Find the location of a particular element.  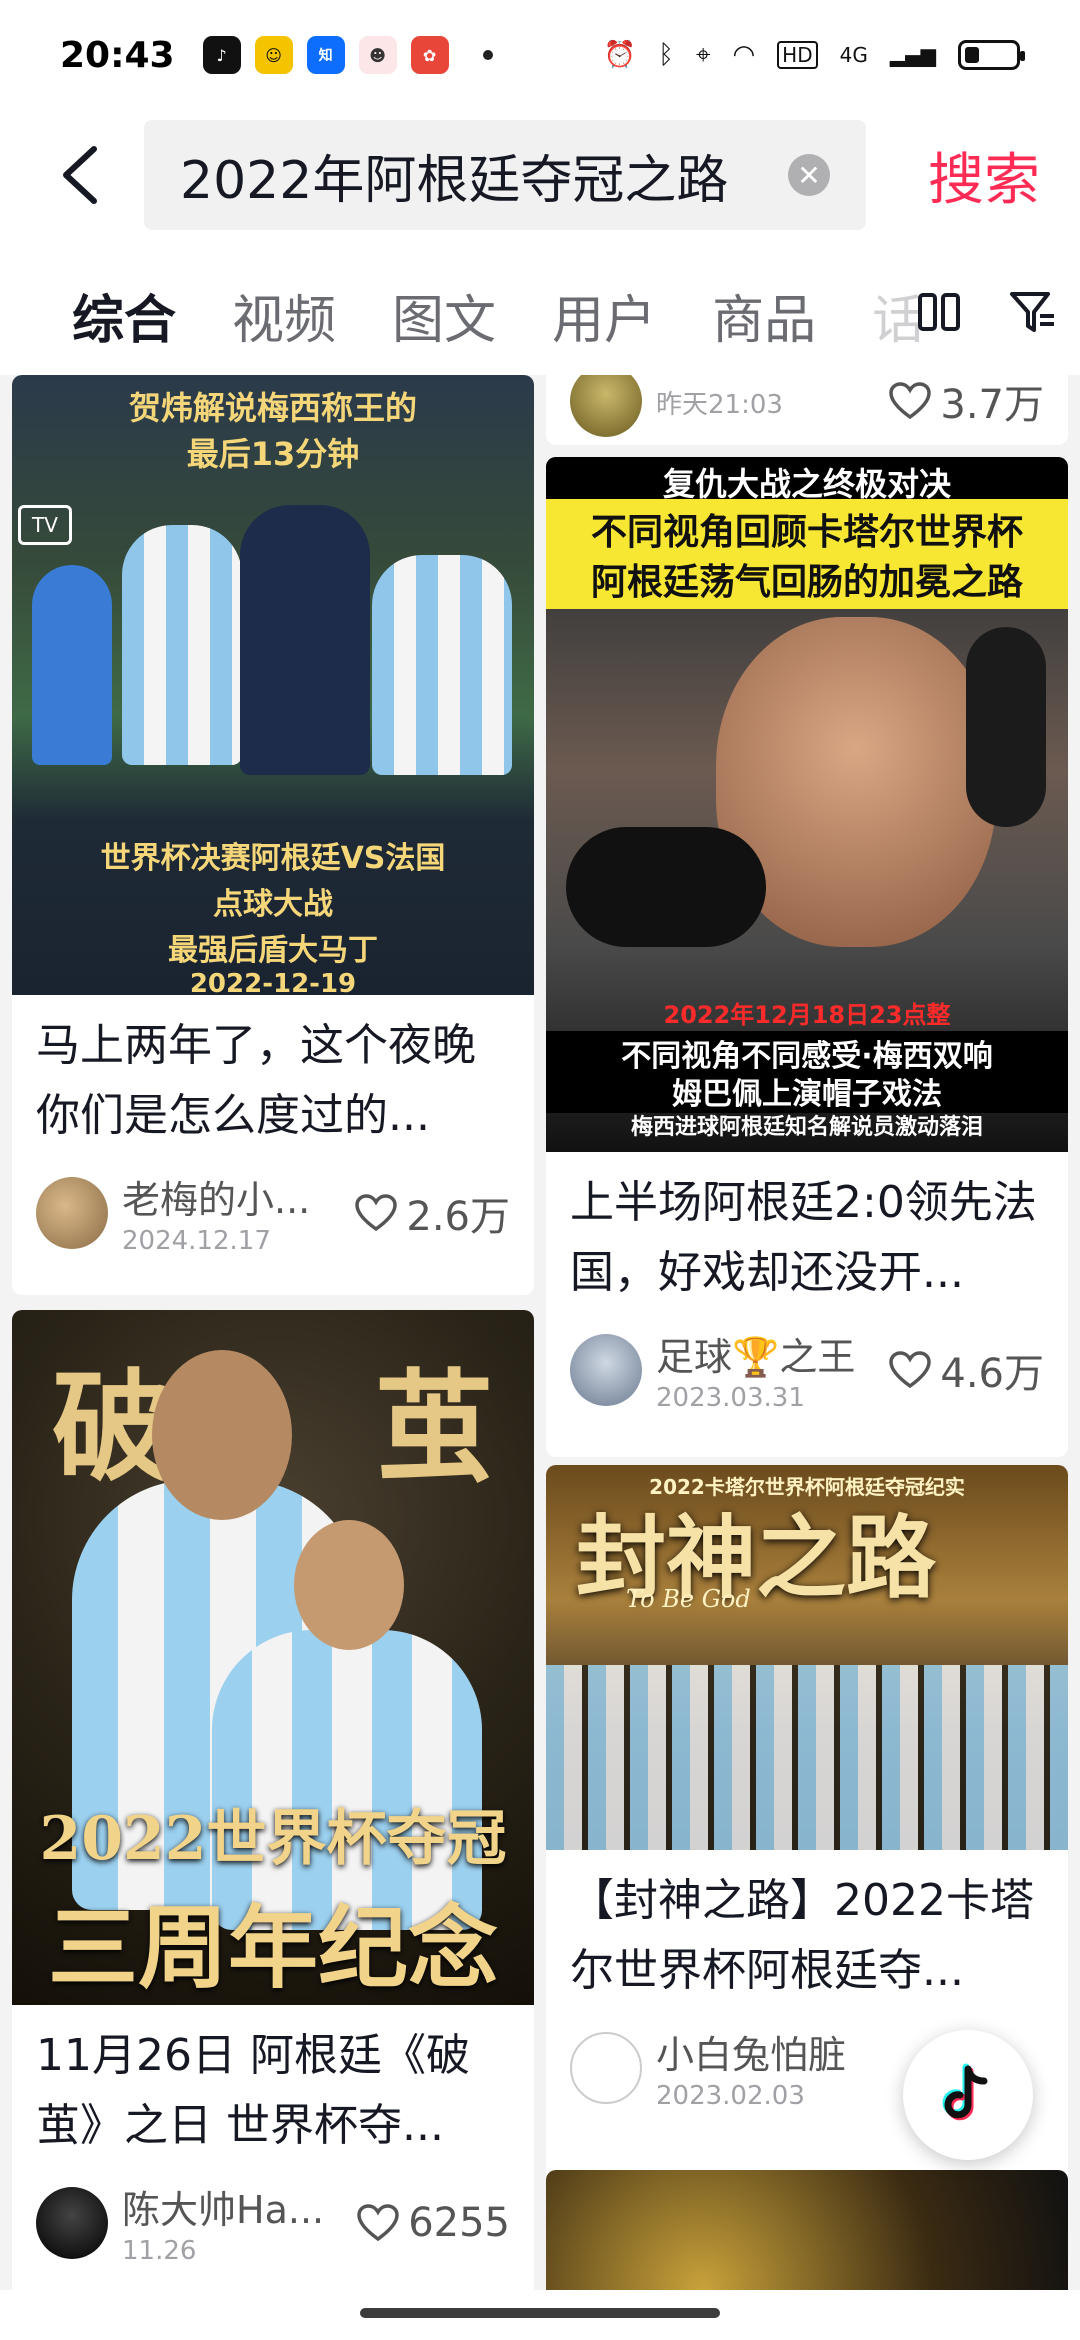

signal-icon-2: ▂▄▆ is located at coordinates (912, 55).